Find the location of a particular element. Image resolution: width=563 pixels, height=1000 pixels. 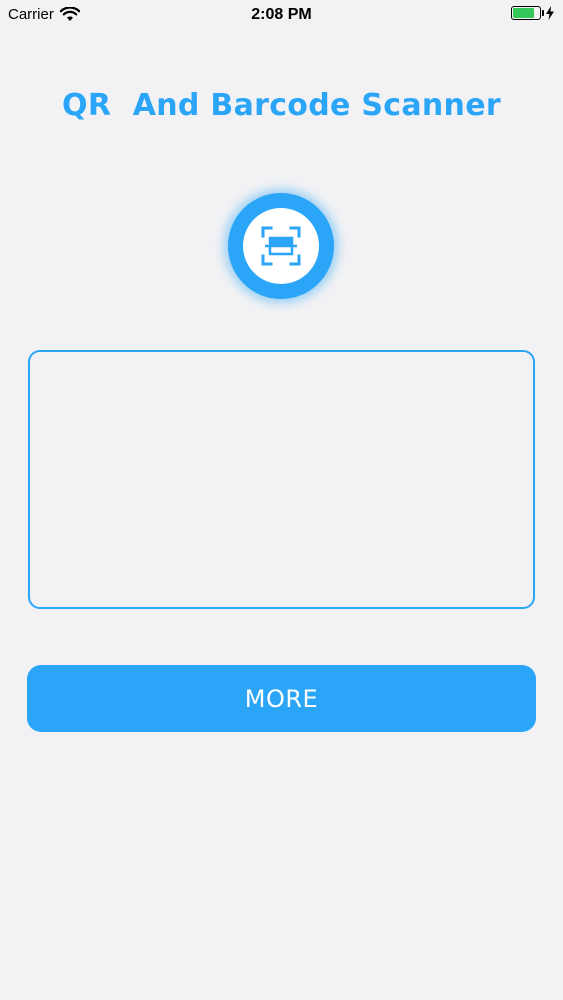

scan-button-inner is located at coordinates (281, 246).